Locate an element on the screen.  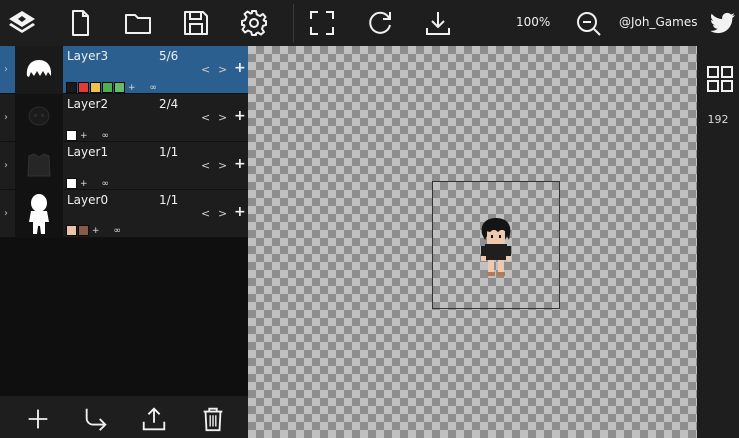
app-logo-button is located at coordinates (22, 23).